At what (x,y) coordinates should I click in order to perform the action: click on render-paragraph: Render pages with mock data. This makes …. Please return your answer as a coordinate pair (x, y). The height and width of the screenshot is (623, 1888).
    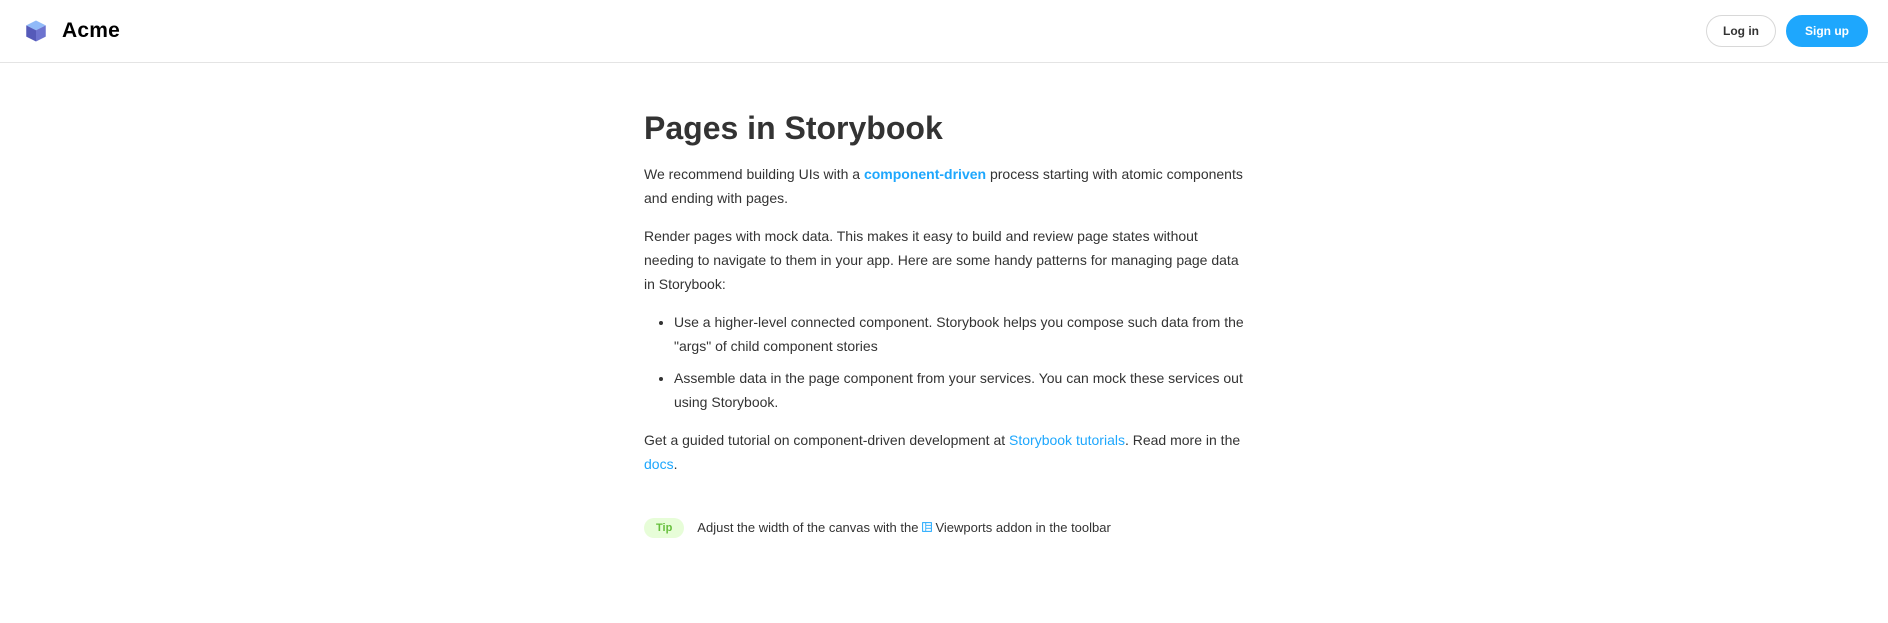
    Looking at the image, I should click on (941, 260).